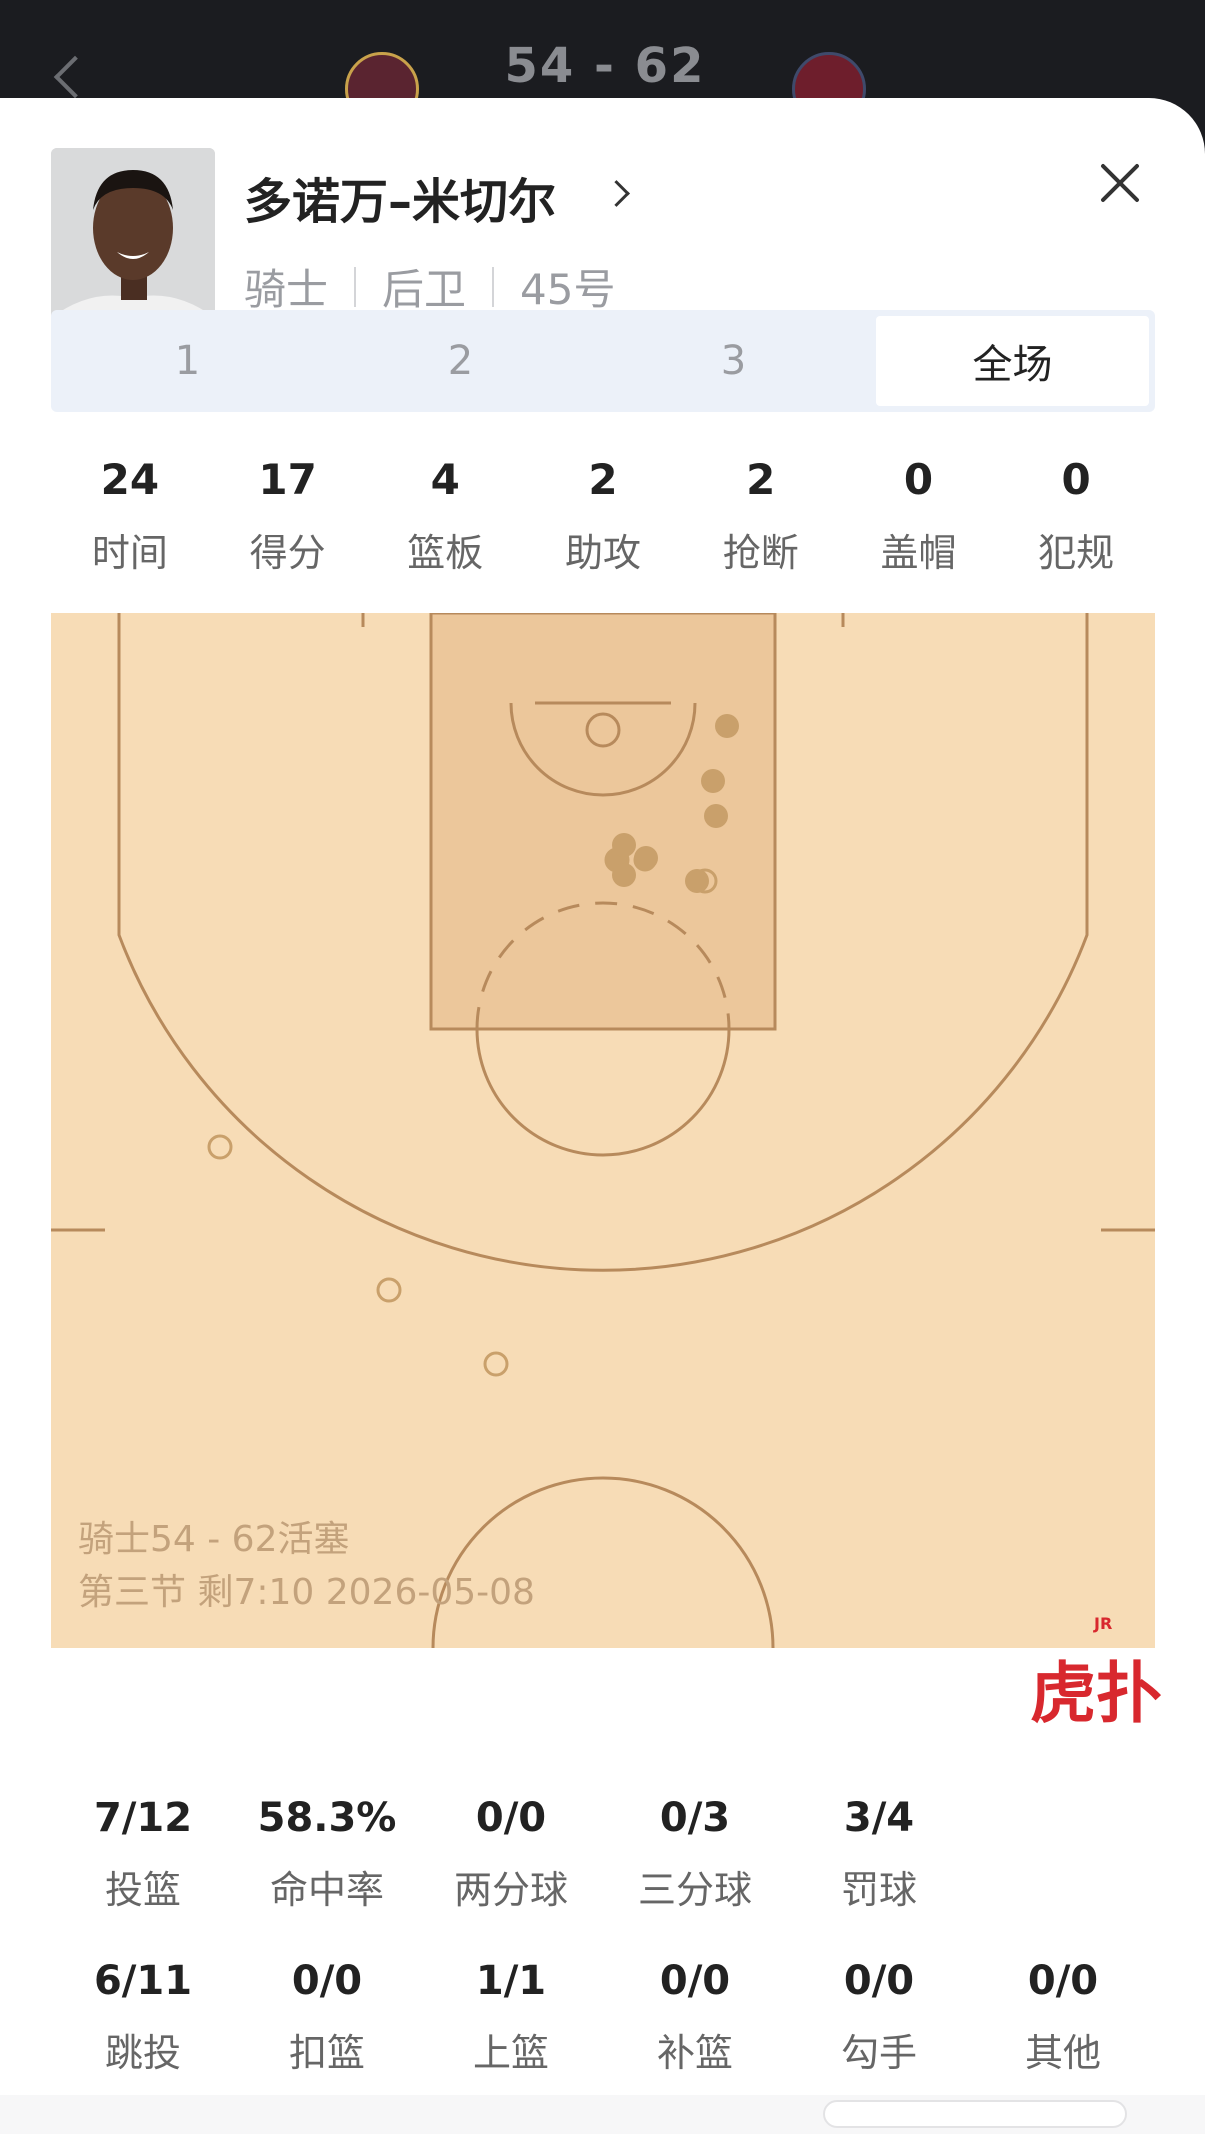  What do you see at coordinates (143, 1854) in the screenshot?
I see `stat-field-goals: 7/12 投篮` at bounding box center [143, 1854].